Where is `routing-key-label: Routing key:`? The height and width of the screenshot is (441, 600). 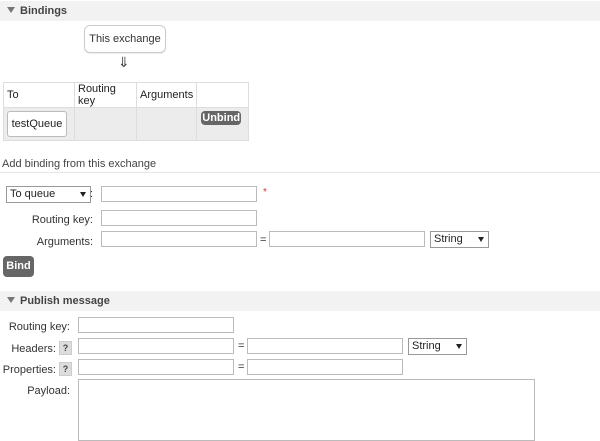 routing-key-label: Routing key: is located at coordinates (62, 220).